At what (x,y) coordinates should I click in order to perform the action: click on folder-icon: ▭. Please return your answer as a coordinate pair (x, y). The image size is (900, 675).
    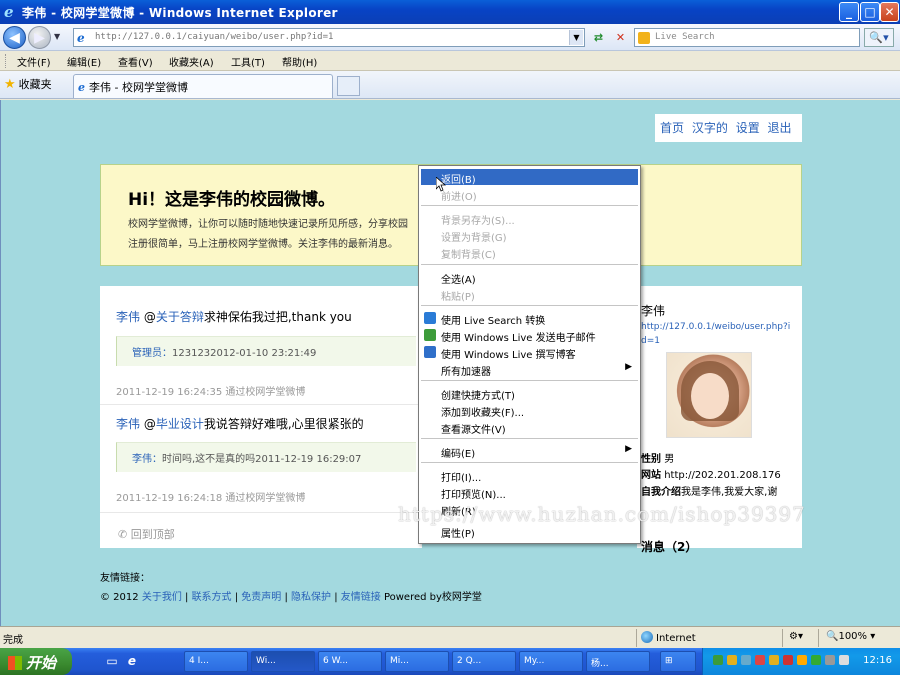
    Looking at the image, I should click on (112, 662).